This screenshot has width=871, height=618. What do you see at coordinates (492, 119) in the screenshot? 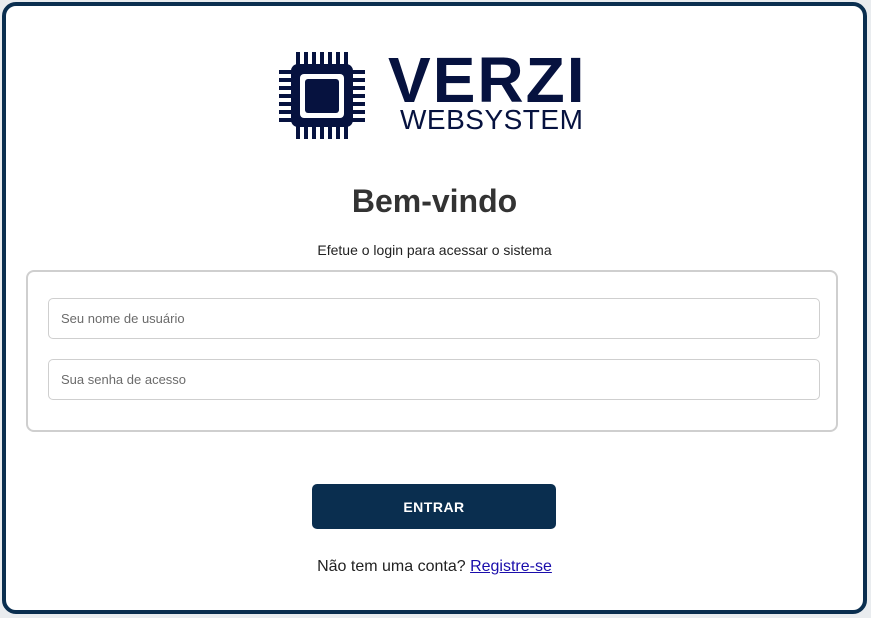
I see `logo-tagline: WEBSYSTEM` at bounding box center [492, 119].